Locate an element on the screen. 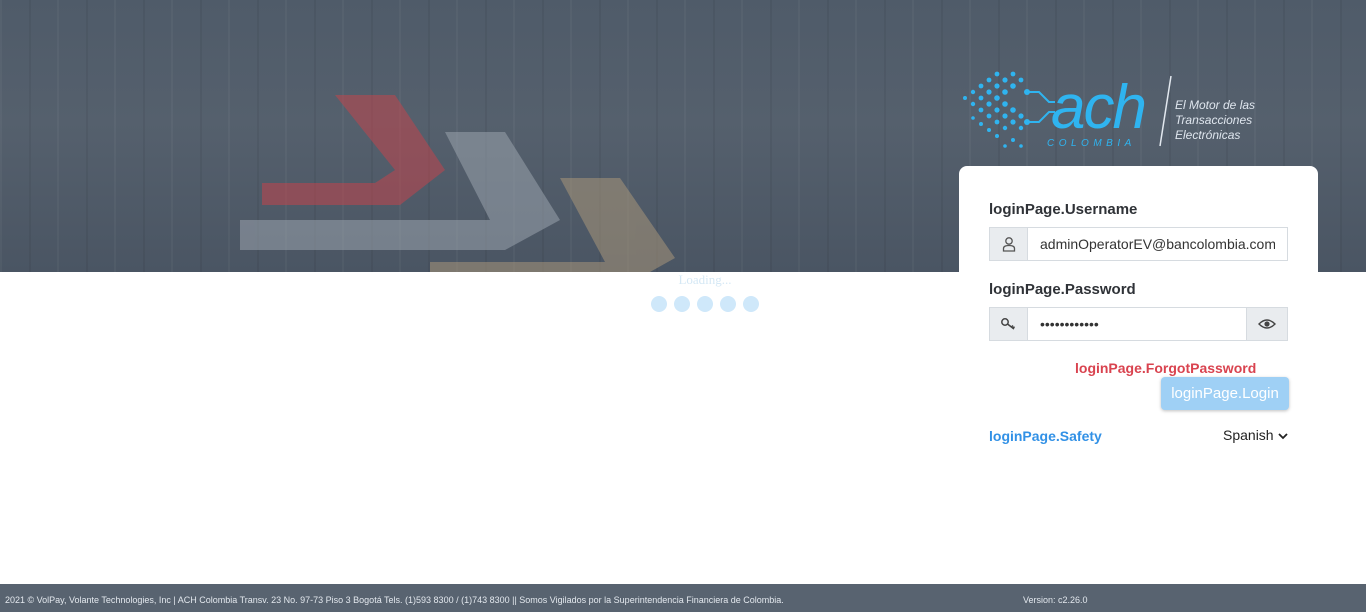  username-input is located at coordinates (1157, 244).